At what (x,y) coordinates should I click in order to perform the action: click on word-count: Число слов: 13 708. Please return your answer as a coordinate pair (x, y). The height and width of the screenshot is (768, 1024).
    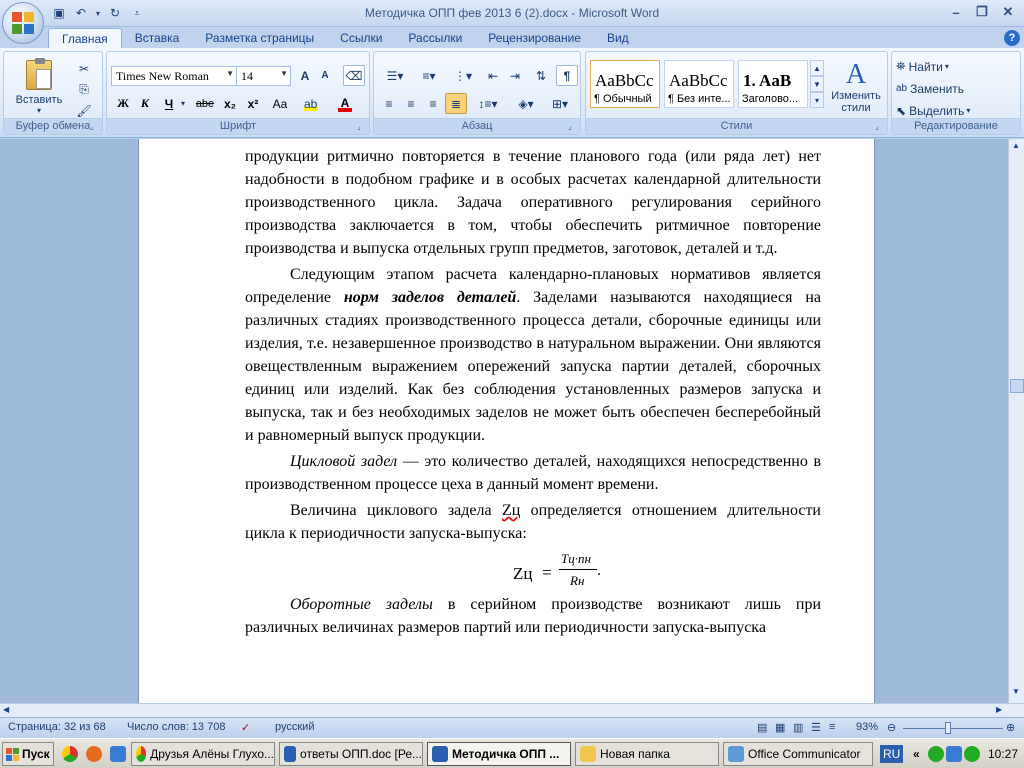
    Looking at the image, I should click on (176, 727).